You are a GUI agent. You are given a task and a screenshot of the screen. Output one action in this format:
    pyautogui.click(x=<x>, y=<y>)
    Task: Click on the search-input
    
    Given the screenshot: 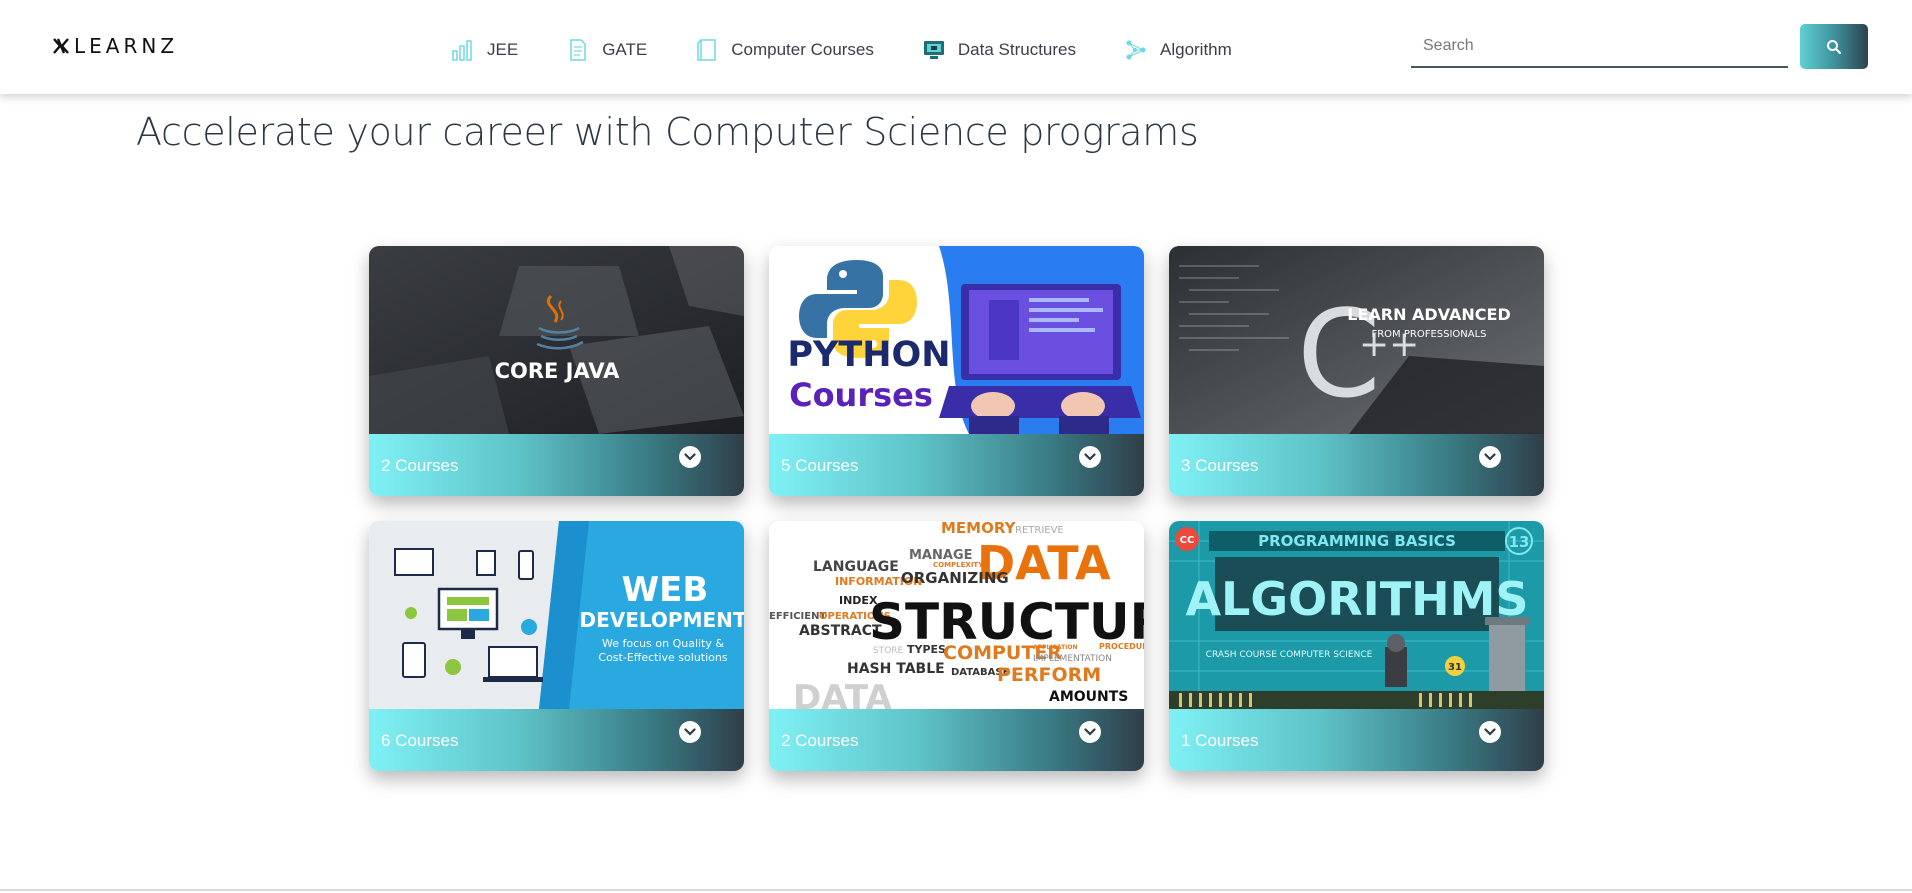 What is the action you would take?
    pyautogui.click(x=1599, y=46)
    